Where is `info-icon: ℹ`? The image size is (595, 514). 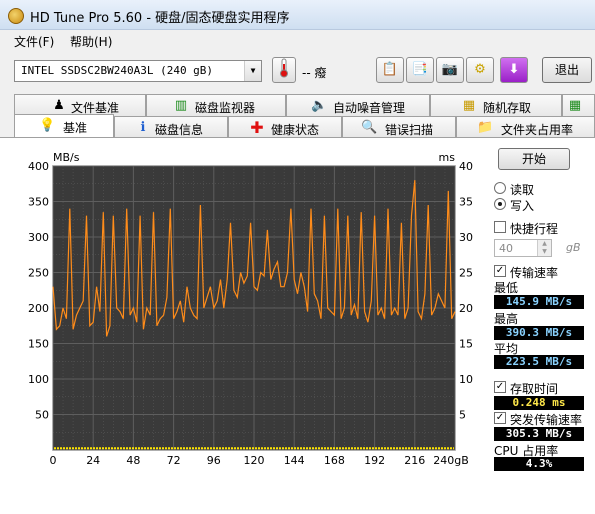 info-icon: ℹ is located at coordinates (143, 127).